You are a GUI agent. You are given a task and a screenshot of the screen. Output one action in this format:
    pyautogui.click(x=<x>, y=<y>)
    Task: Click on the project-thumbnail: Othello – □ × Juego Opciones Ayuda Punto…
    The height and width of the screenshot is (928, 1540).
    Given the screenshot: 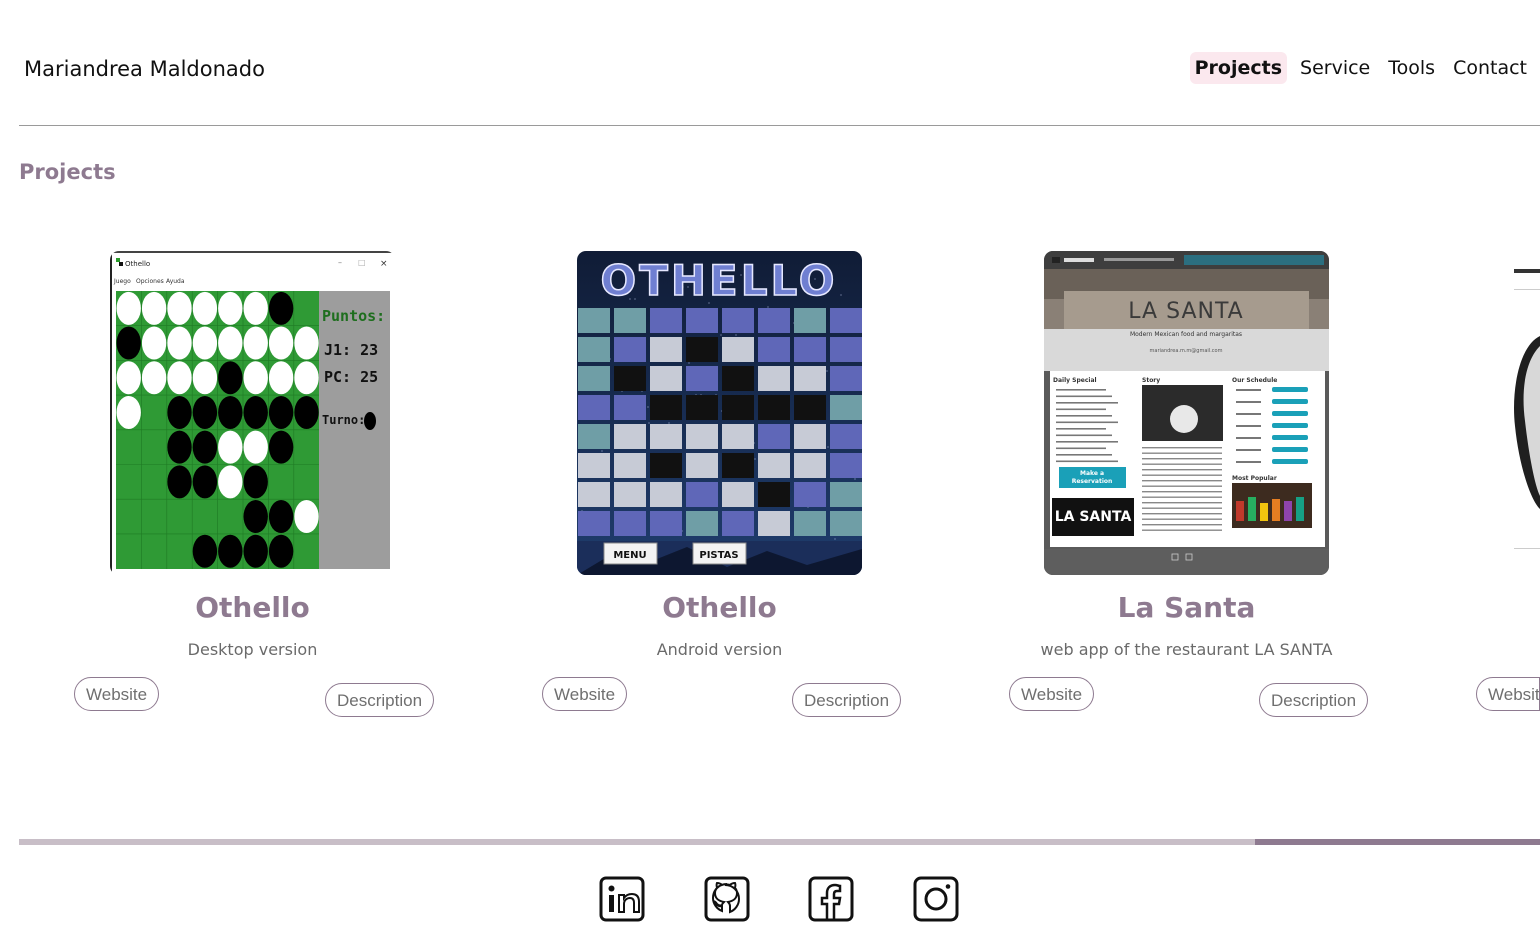 What is the action you would take?
    pyautogui.click(x=252, y=413)
    